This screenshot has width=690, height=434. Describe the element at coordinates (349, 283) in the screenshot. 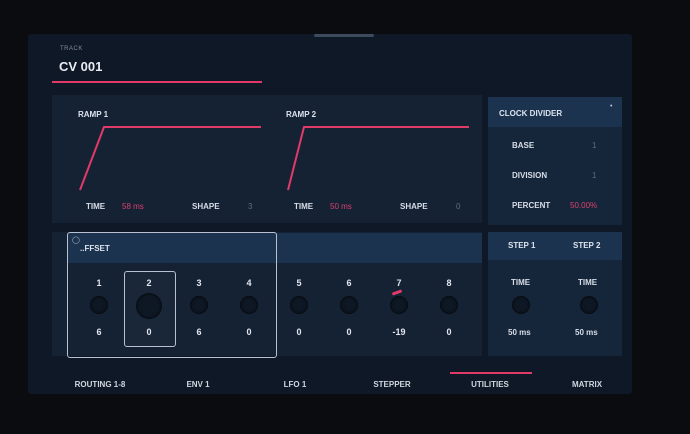

I see `offset-col-num: 6` at that location.